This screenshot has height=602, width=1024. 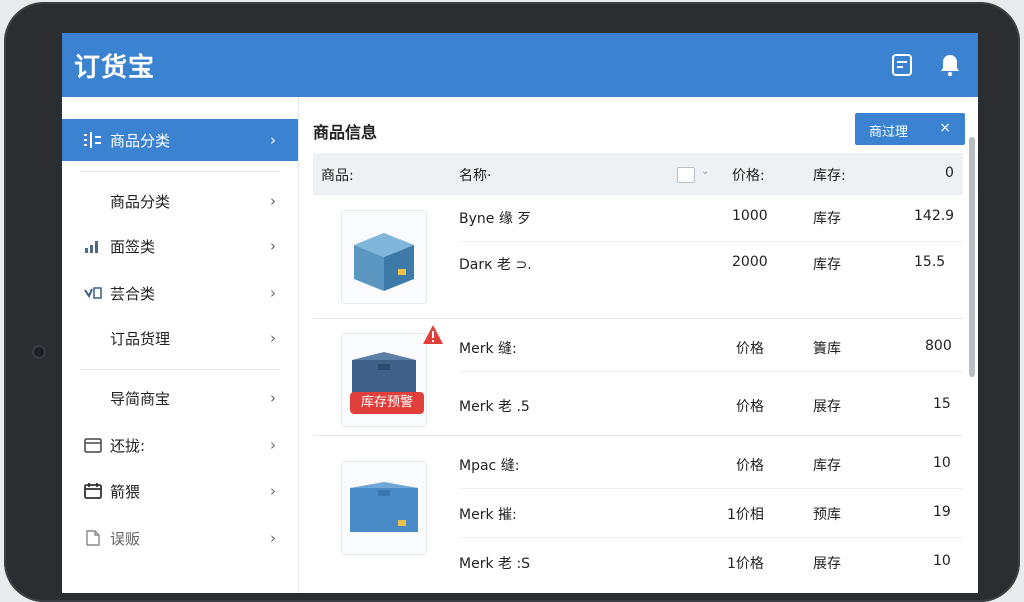 I want to click on product-name: Merk 摧:, so click(x=488, y=515).